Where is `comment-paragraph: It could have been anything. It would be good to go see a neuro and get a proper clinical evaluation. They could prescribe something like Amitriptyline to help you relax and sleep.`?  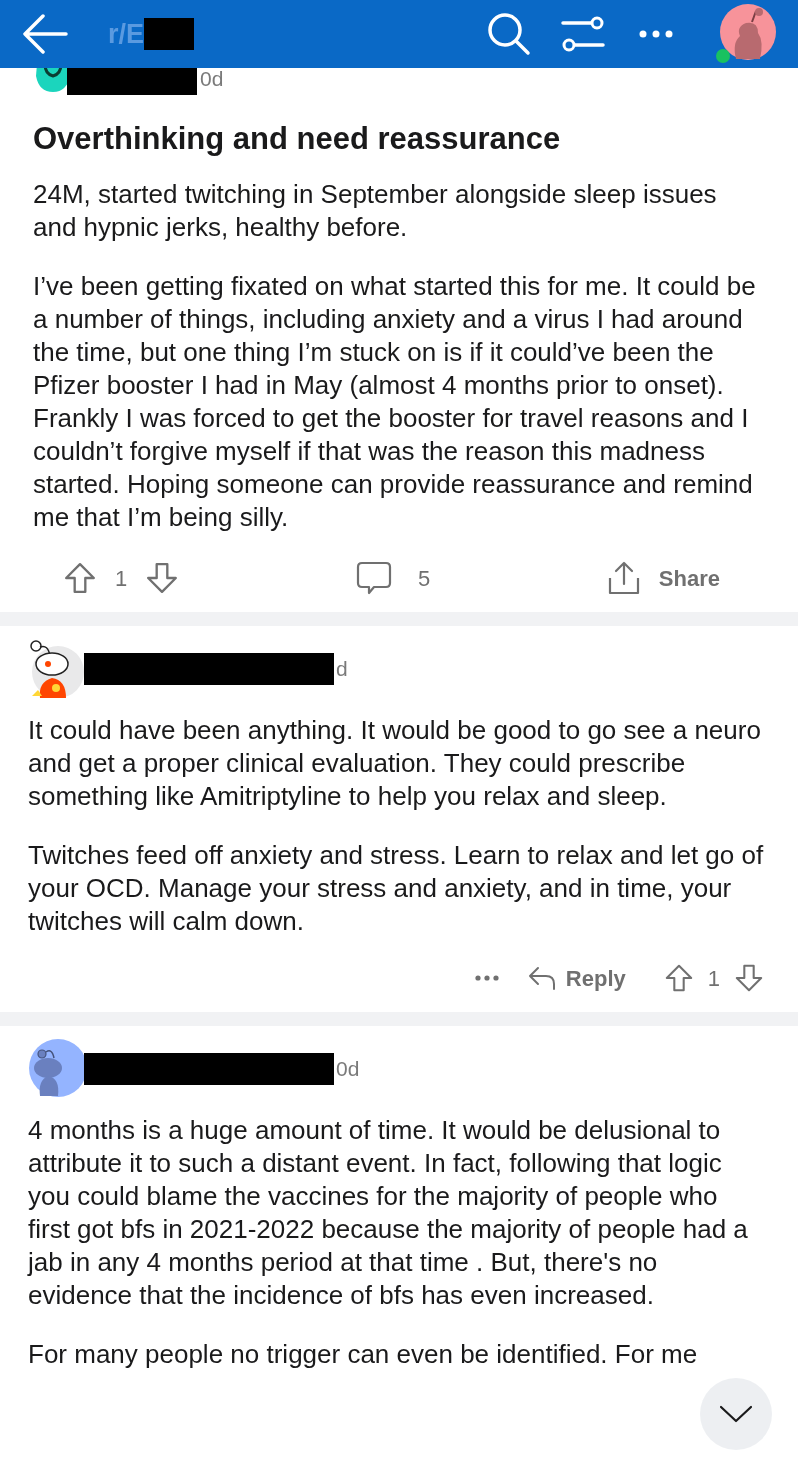
comment-paragraph: It could have been anything. It would be good to go see a neuro and get a proper clinical evaluation. They could prescribe something like Amitriptyline to help you relax and sleep. is located at coordinates (395, 763).